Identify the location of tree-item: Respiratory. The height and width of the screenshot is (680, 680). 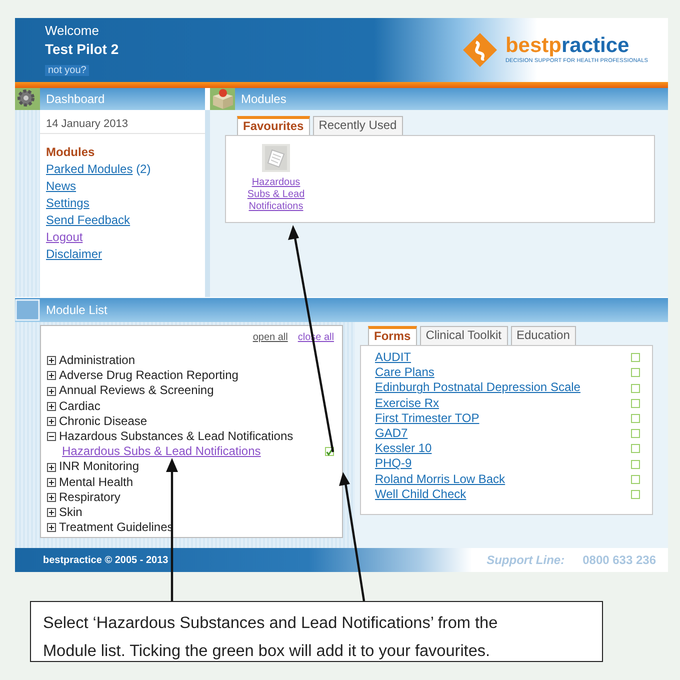
(89, 498).